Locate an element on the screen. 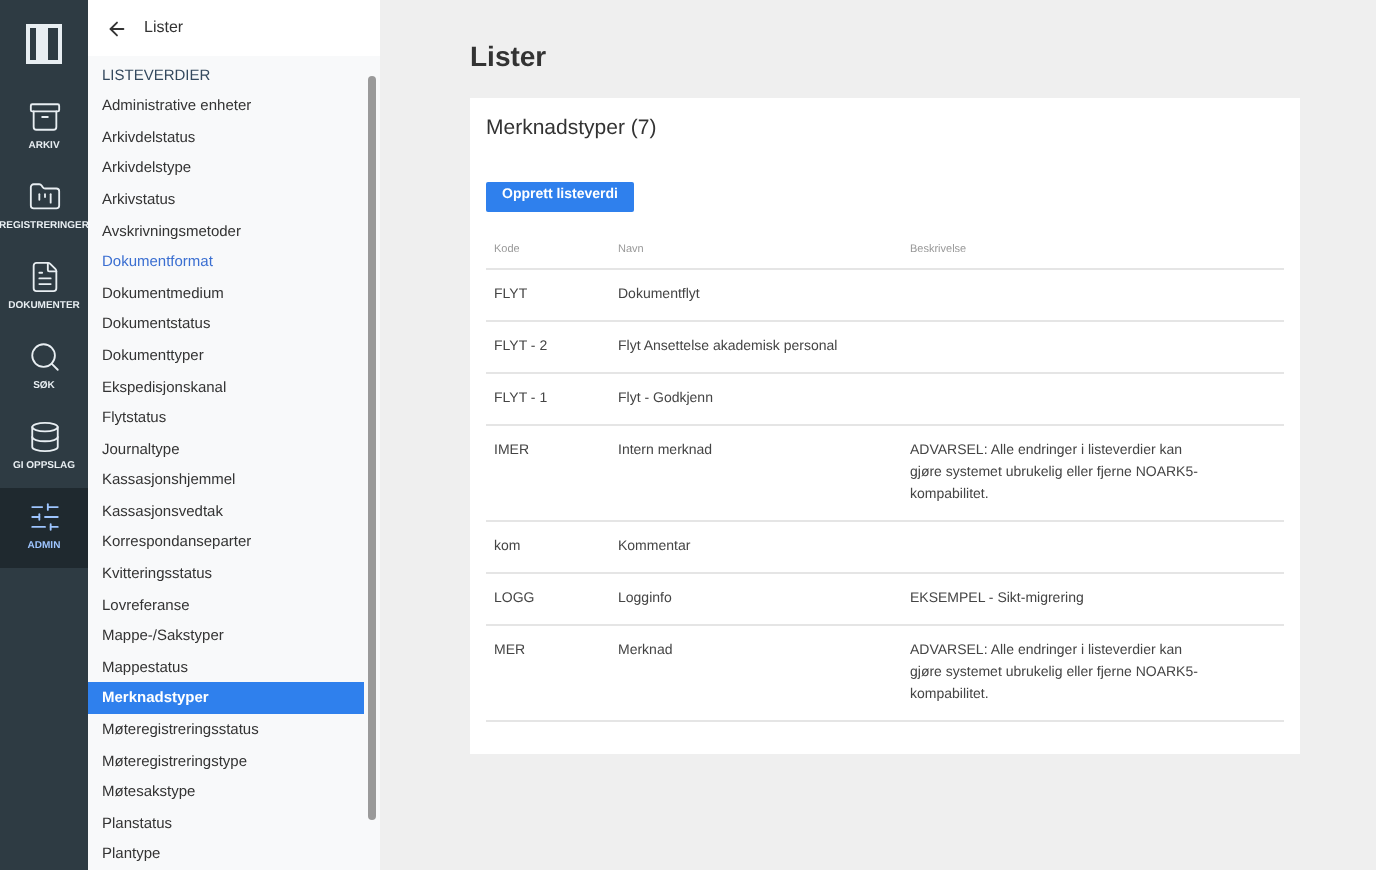 This screenshot has height=870, width=1376. page-title: Lister is located at coordinates (509, 57).